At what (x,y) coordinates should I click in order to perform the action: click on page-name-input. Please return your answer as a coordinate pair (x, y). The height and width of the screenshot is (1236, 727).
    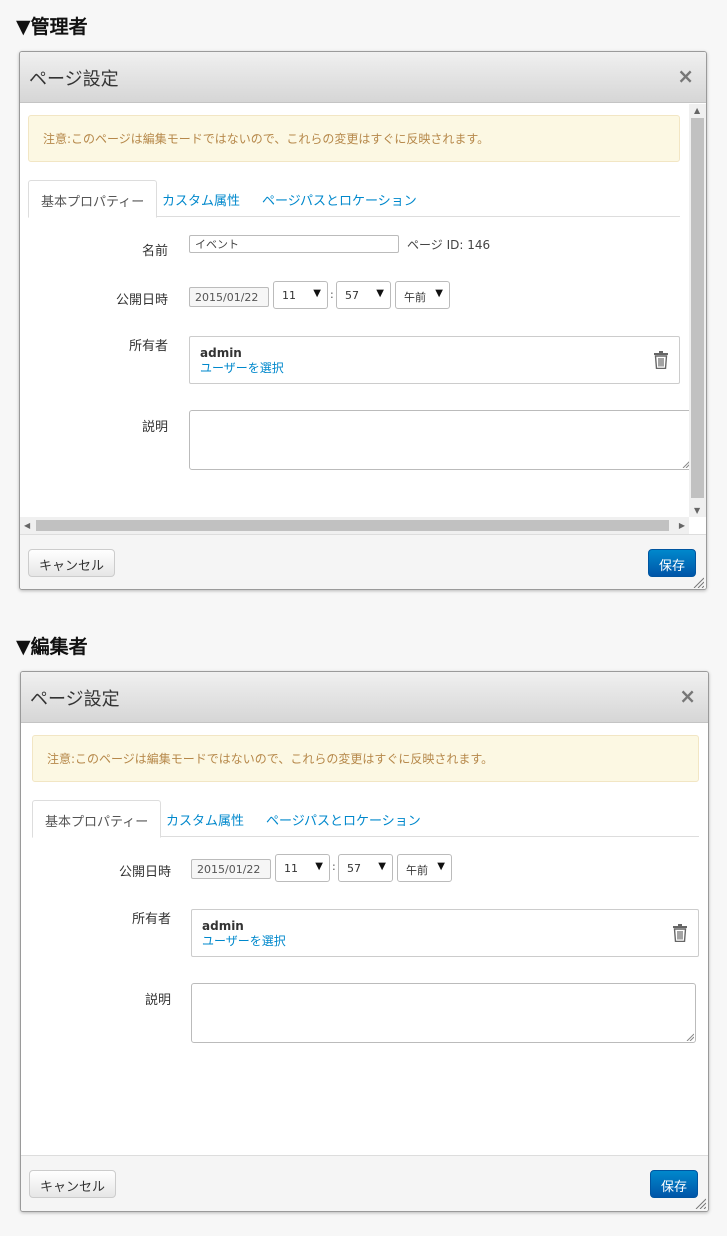
    Looking at the image, I should click on (294, 244).